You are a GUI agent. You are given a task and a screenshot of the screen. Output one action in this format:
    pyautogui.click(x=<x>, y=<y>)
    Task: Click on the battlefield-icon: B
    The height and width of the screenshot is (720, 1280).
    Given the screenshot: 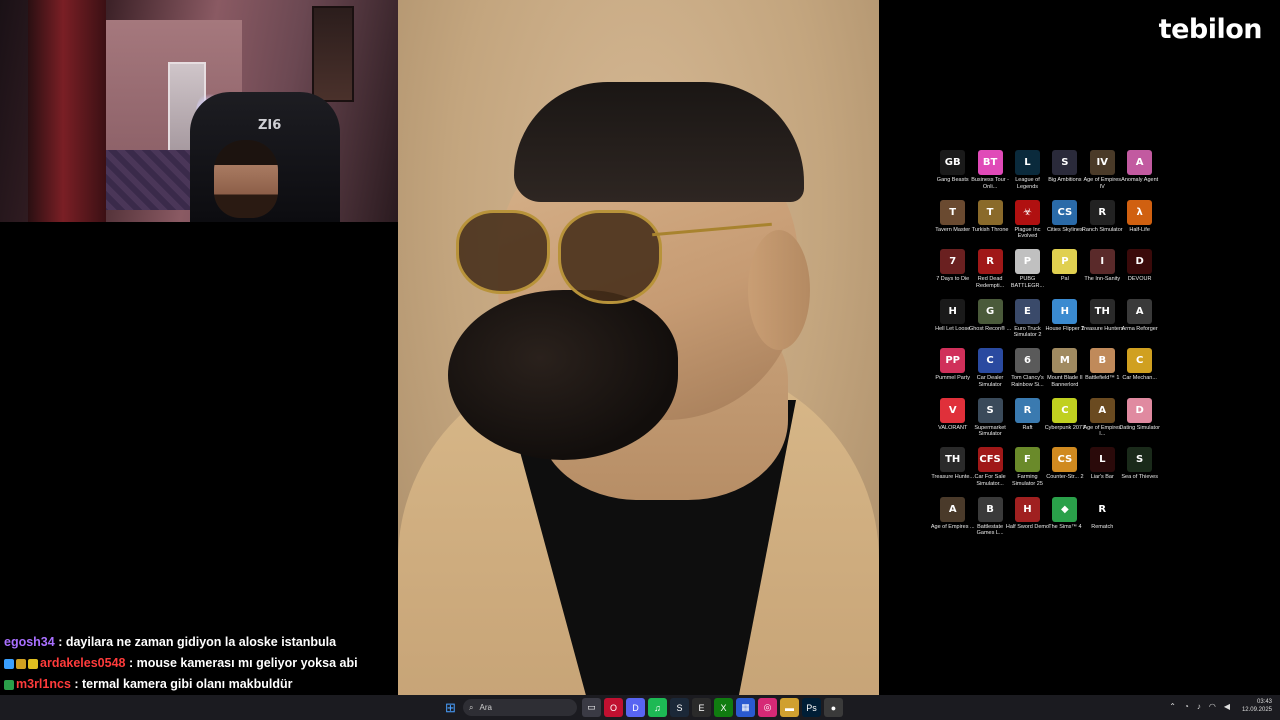 What is the action you would take?
    pyautogui.click(x=1102, y=360)
    